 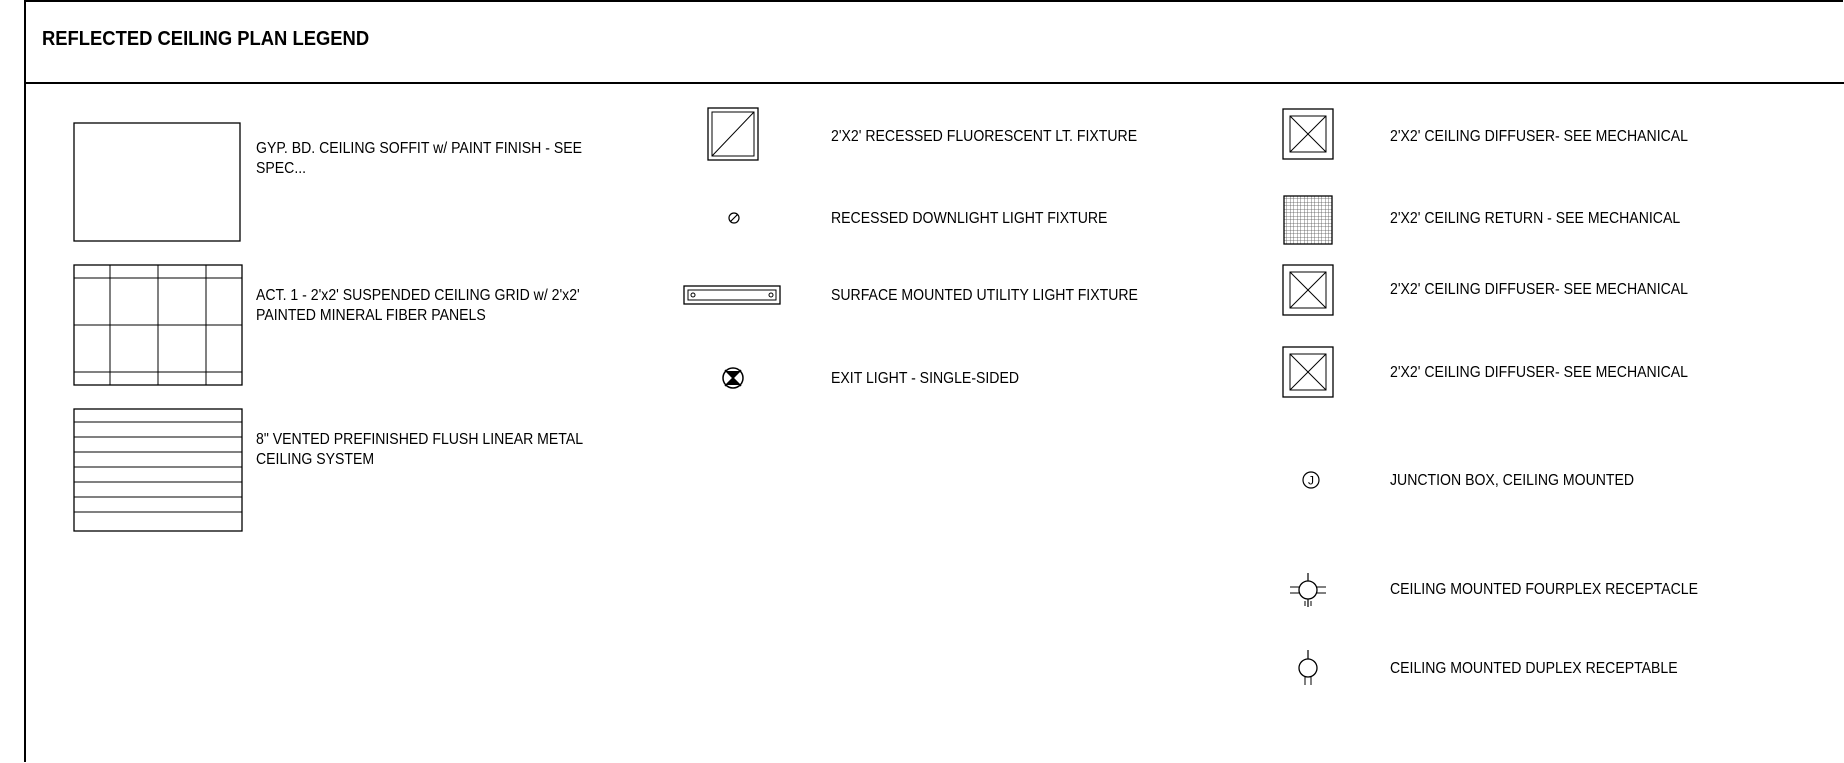 I want to click on junction-box-icon: J, so click(x=1311, y=480).